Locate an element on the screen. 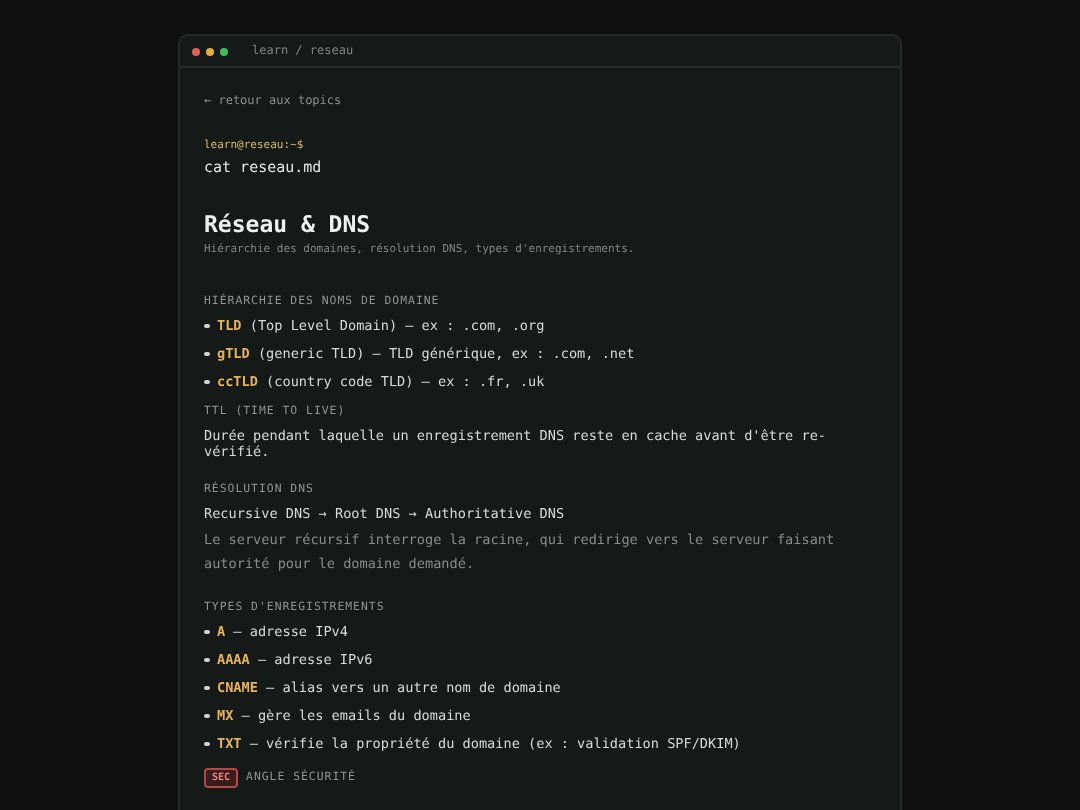 Image resolution: width=1080 pixels, height=810 pixels. page-title: Réseau & DNS is located at coordinates (287, 224).